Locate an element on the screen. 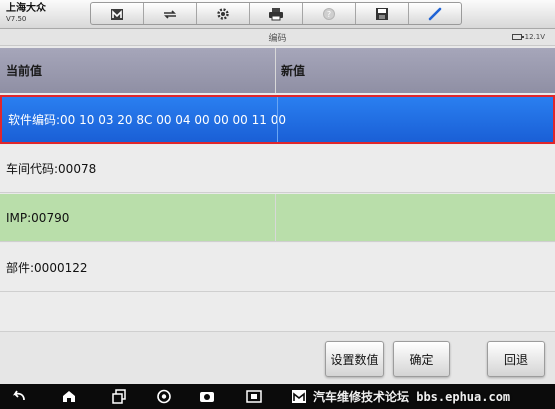  back-icon is located at coordinates (18, 395).